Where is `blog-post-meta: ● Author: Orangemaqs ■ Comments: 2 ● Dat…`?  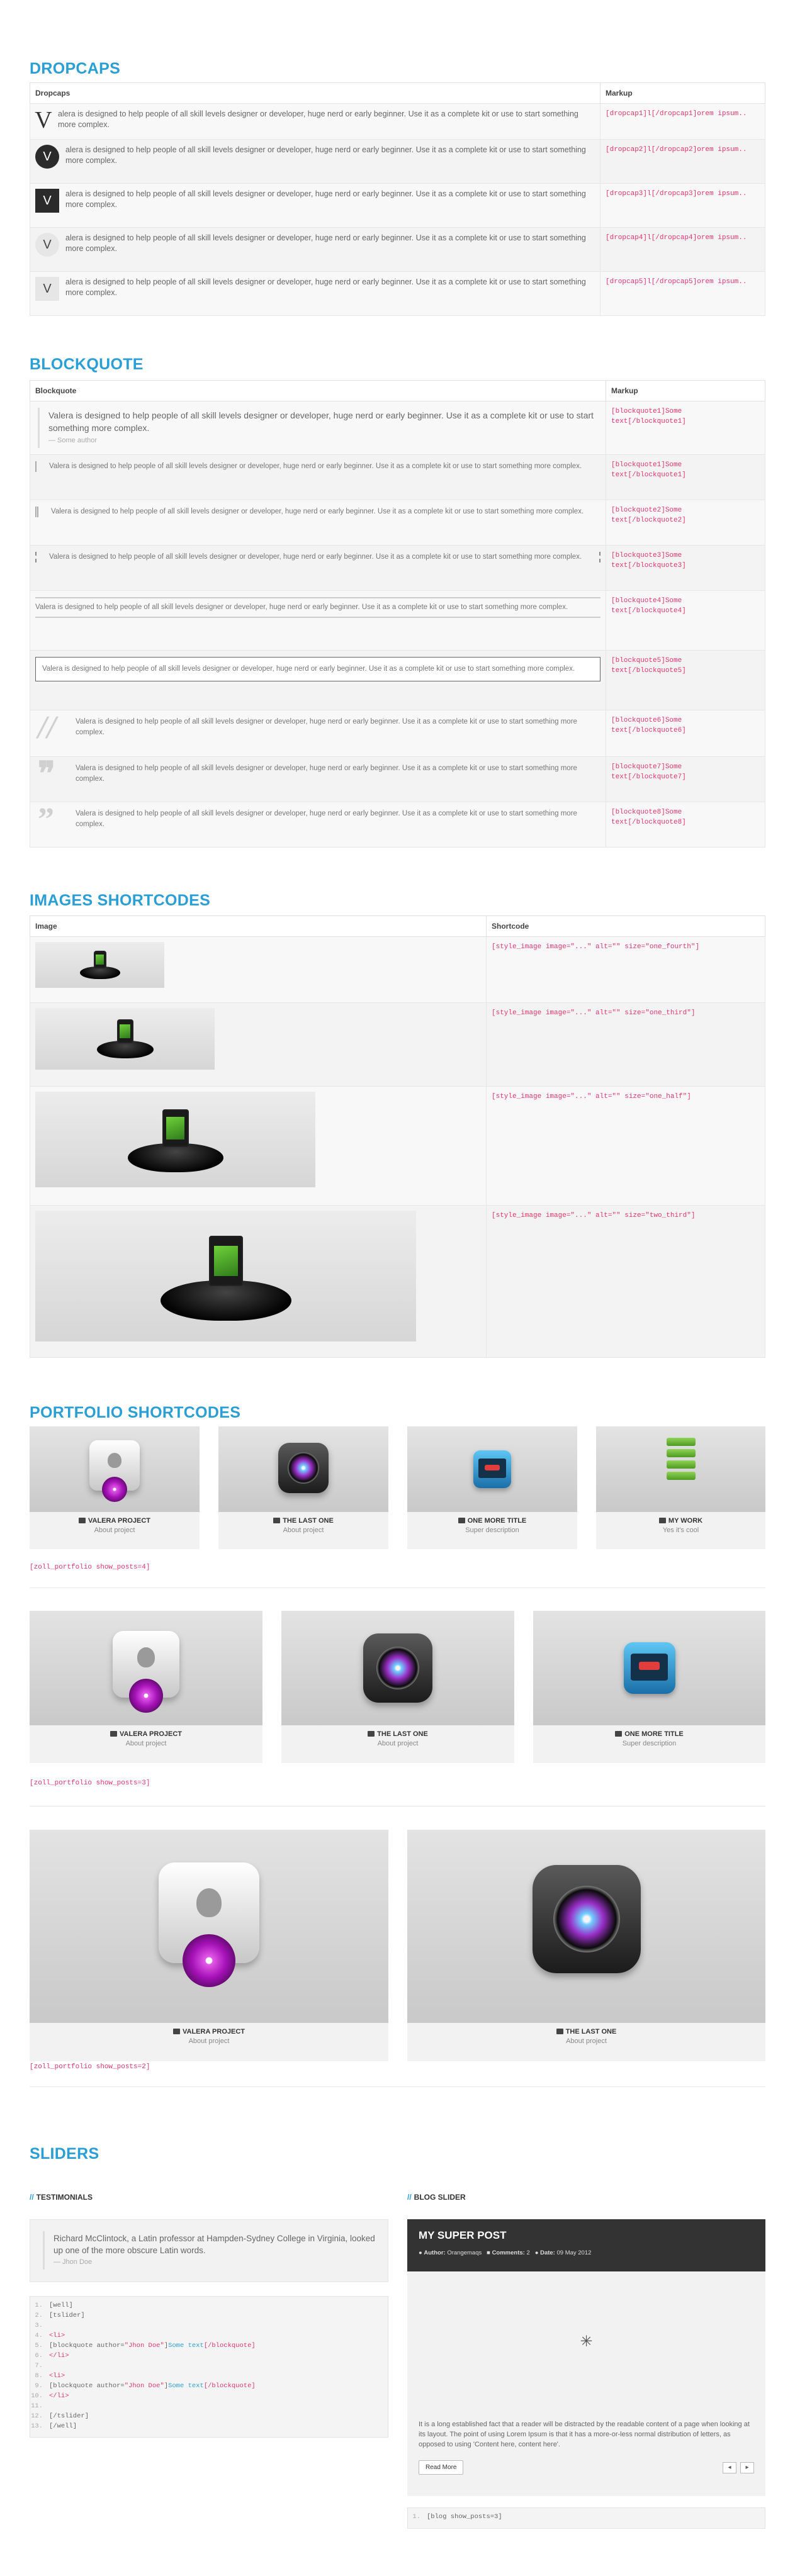 blog-post-meta: ● Author: Orangemaqs ■ Comments: 2 ● Dat… is located at coordinates (505, 2252).